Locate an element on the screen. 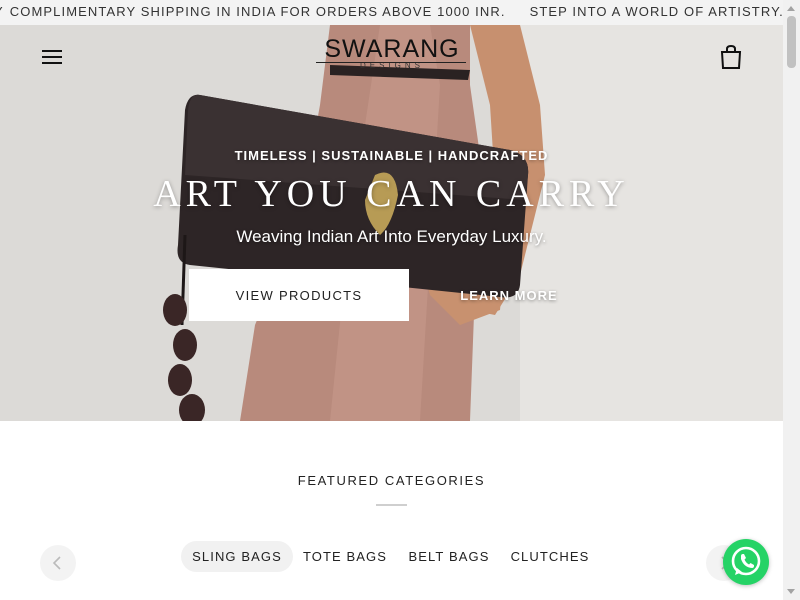 This screenshot has width=800, height=600. view-products-button: VIEW PRODUCTS is located at coordinates (299, 295).